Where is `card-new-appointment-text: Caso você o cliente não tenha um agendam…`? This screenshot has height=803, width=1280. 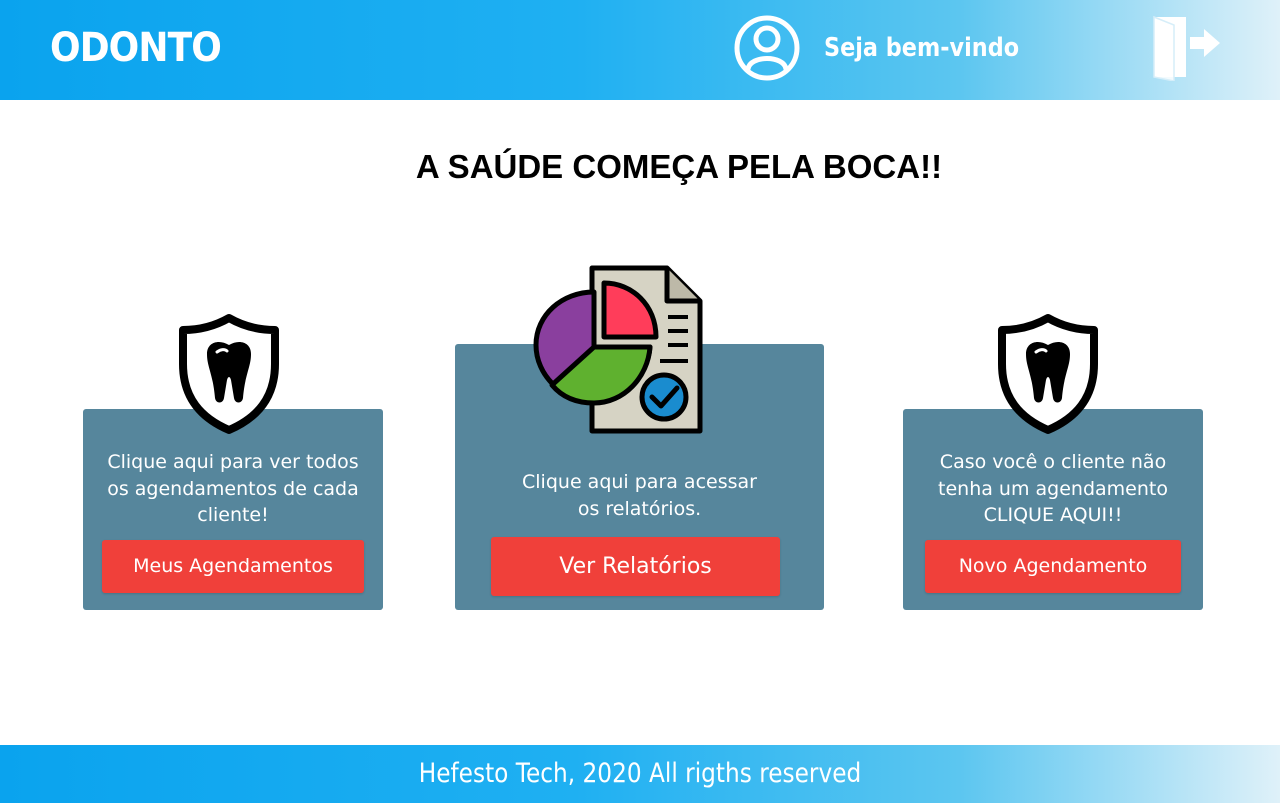 card-new-appointment-text: Caso você o cliente não tenha um agendam… is located at coordinates (1053, 488).